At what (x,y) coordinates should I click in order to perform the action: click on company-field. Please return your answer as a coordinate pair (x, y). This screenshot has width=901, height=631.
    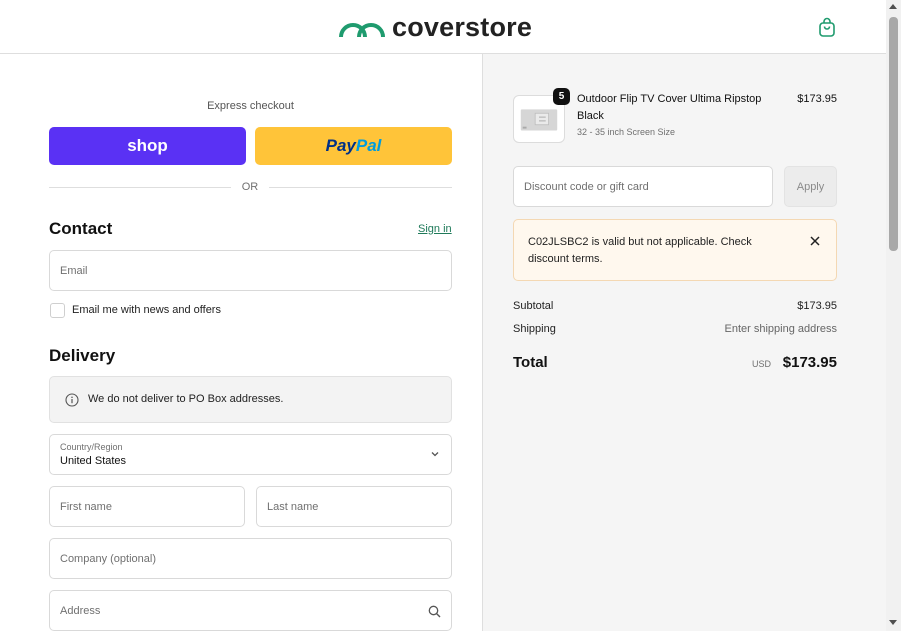
    Looking at the image, I should click on (250, 558).